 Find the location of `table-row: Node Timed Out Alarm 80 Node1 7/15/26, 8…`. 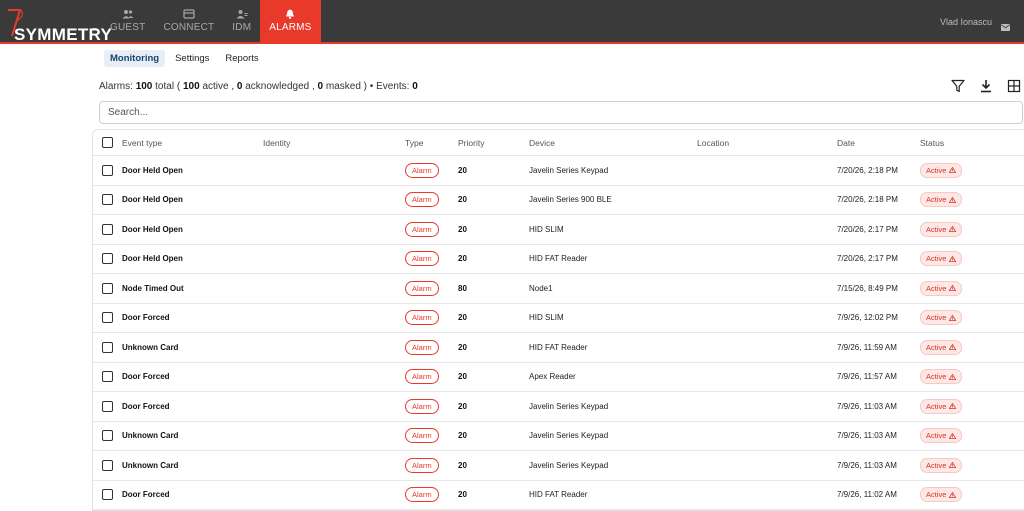

table-row: Node Timed Out Alarm 80 Node1 7/15/26, 8… is located at coordinates (558, 289).